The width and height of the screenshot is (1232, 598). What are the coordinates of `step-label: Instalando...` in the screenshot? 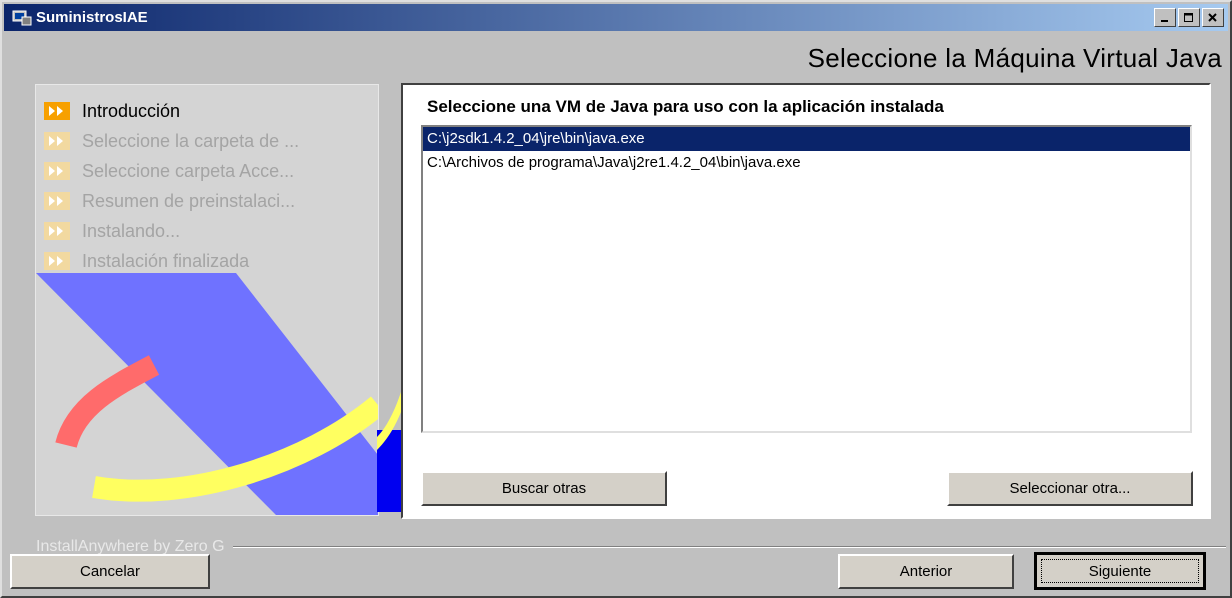 It's located at (131, 230).